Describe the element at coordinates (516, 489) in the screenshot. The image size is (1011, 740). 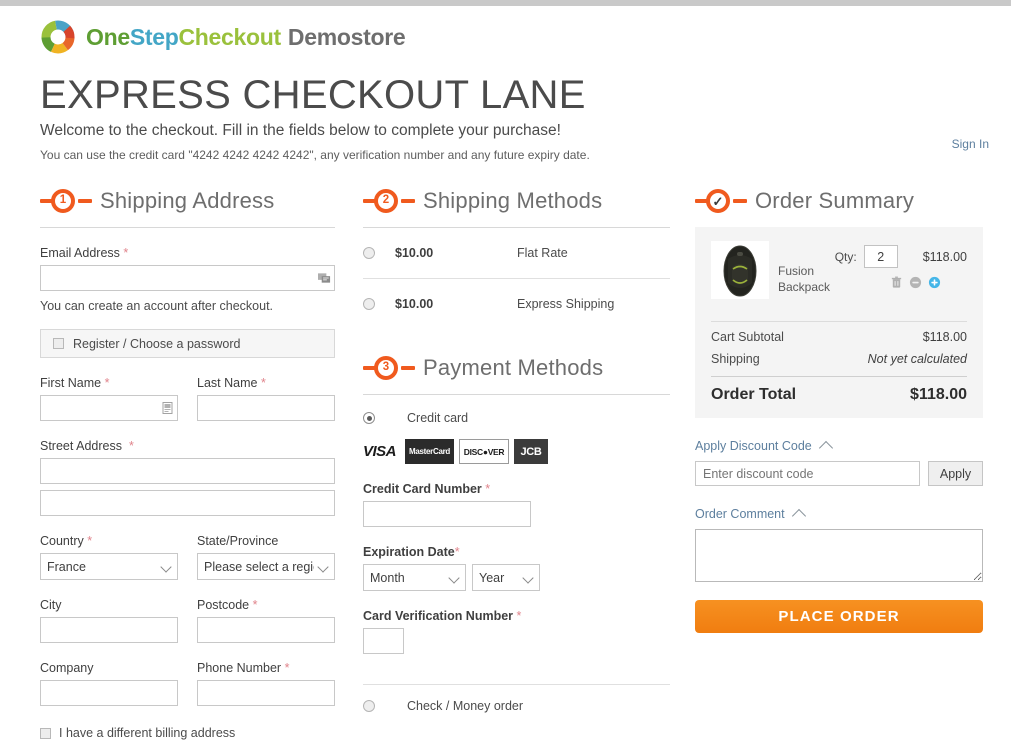
I see `credit-card-number-label: Credit Card Number *` at that location.